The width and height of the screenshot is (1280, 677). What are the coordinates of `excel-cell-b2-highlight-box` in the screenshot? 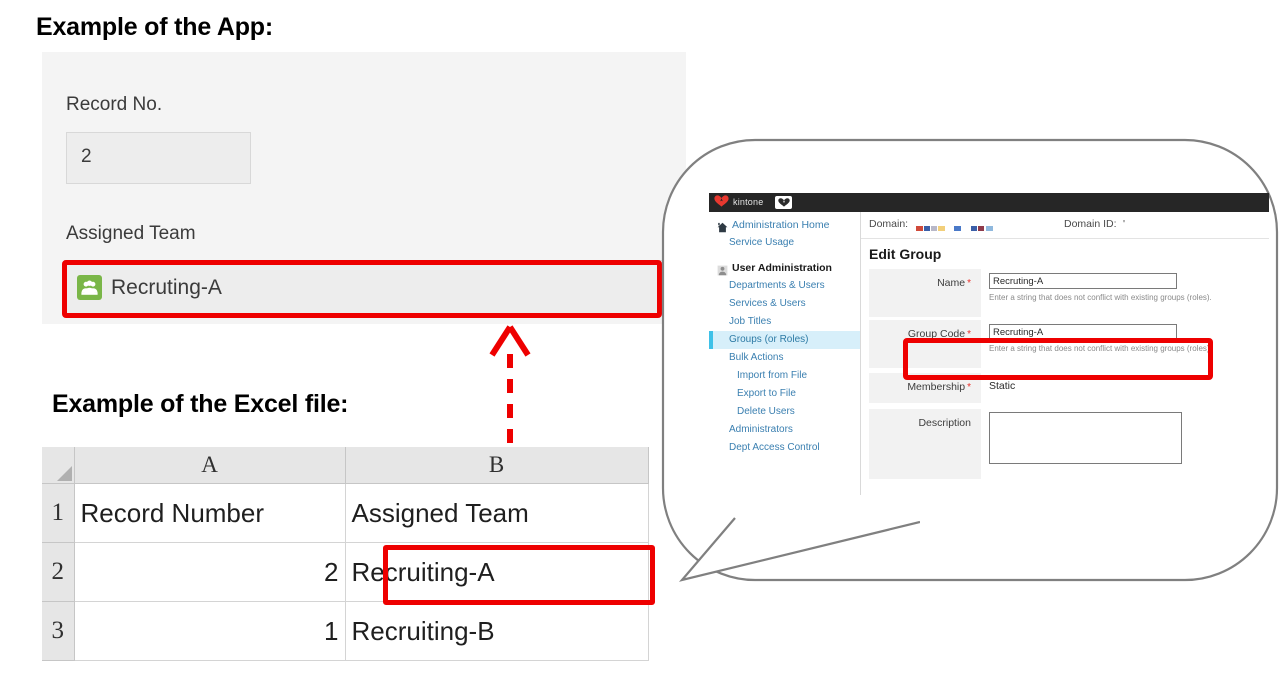 It's located at (519, 575).